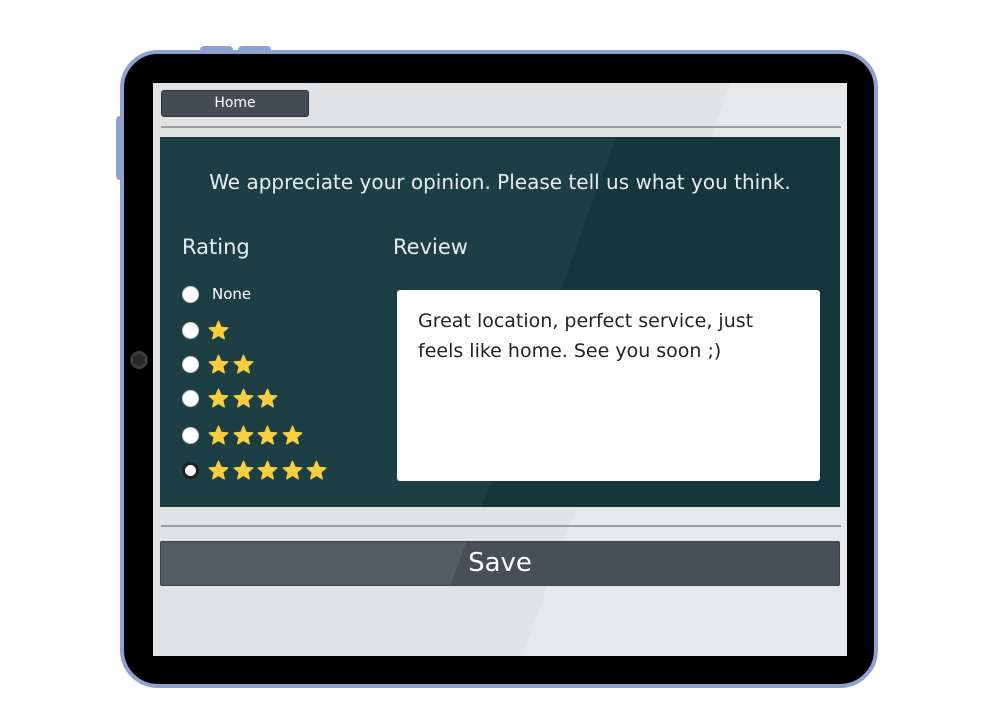 The image size is (1000, 720). I want to click on top-divider, so click(501, 127).